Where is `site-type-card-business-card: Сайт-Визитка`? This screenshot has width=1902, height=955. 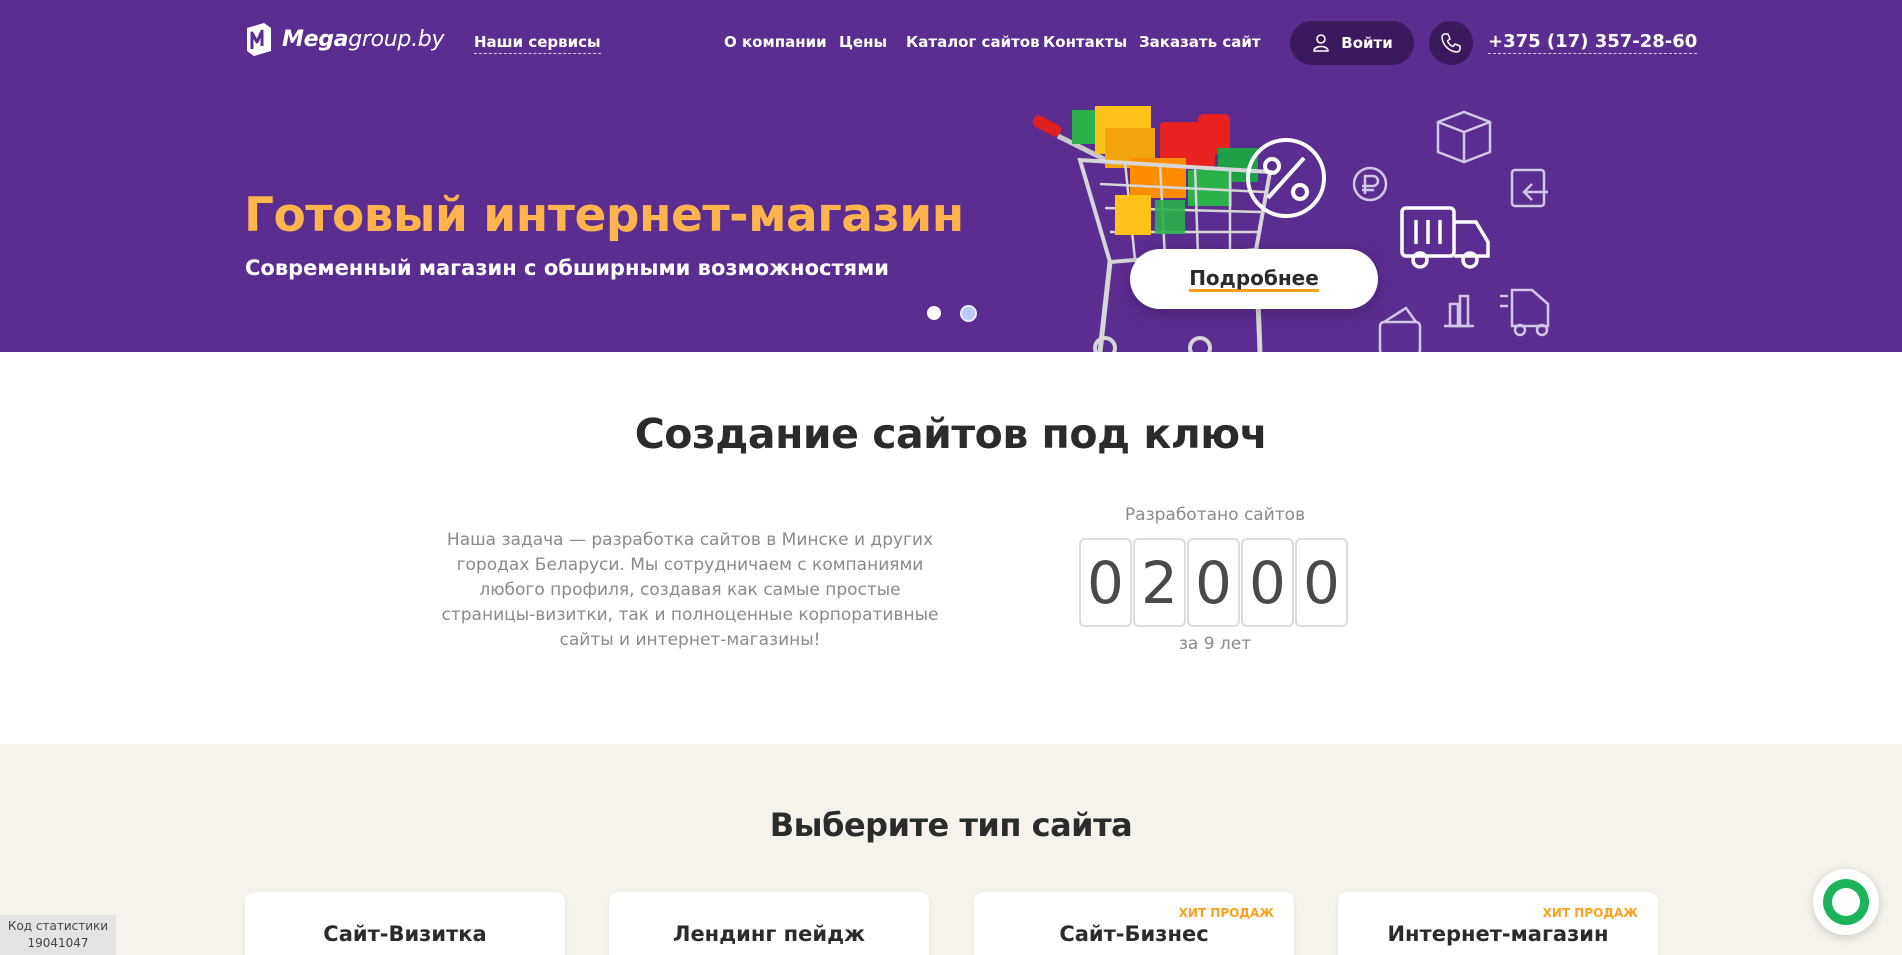
site-type-card-business-card: Сайт-Визитка is located at coordinates (405, 923).